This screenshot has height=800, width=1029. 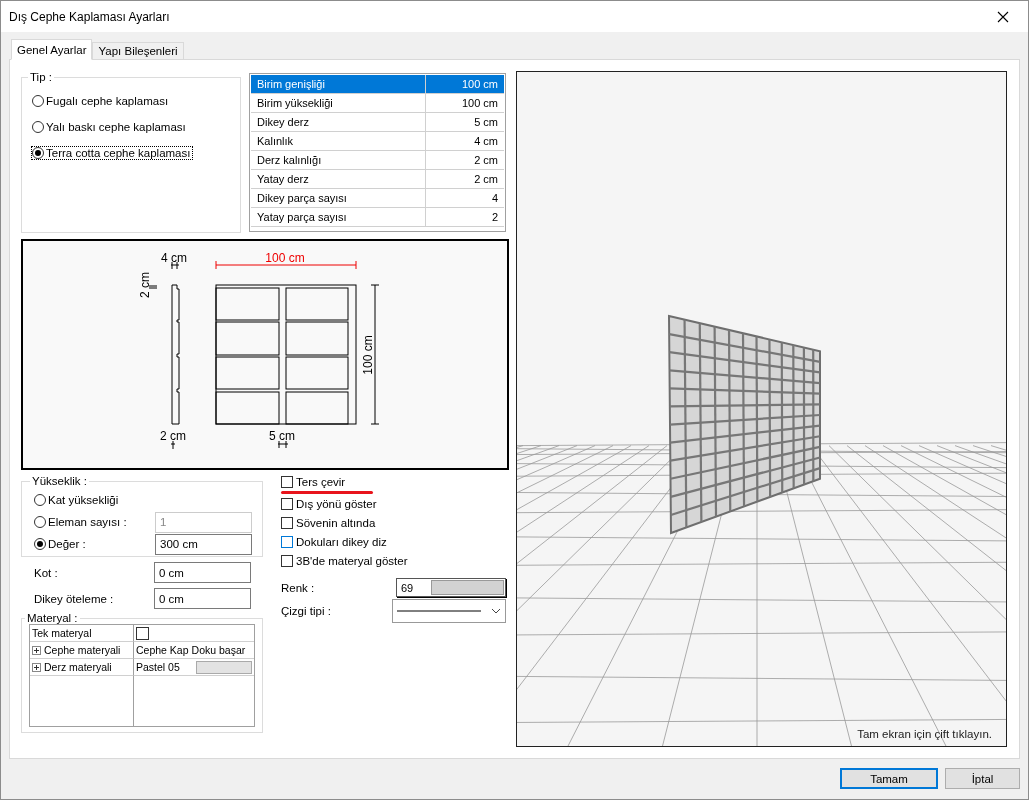 I want to click on table-cell: Dikey parça sayısı, so click(x=338, y=198).